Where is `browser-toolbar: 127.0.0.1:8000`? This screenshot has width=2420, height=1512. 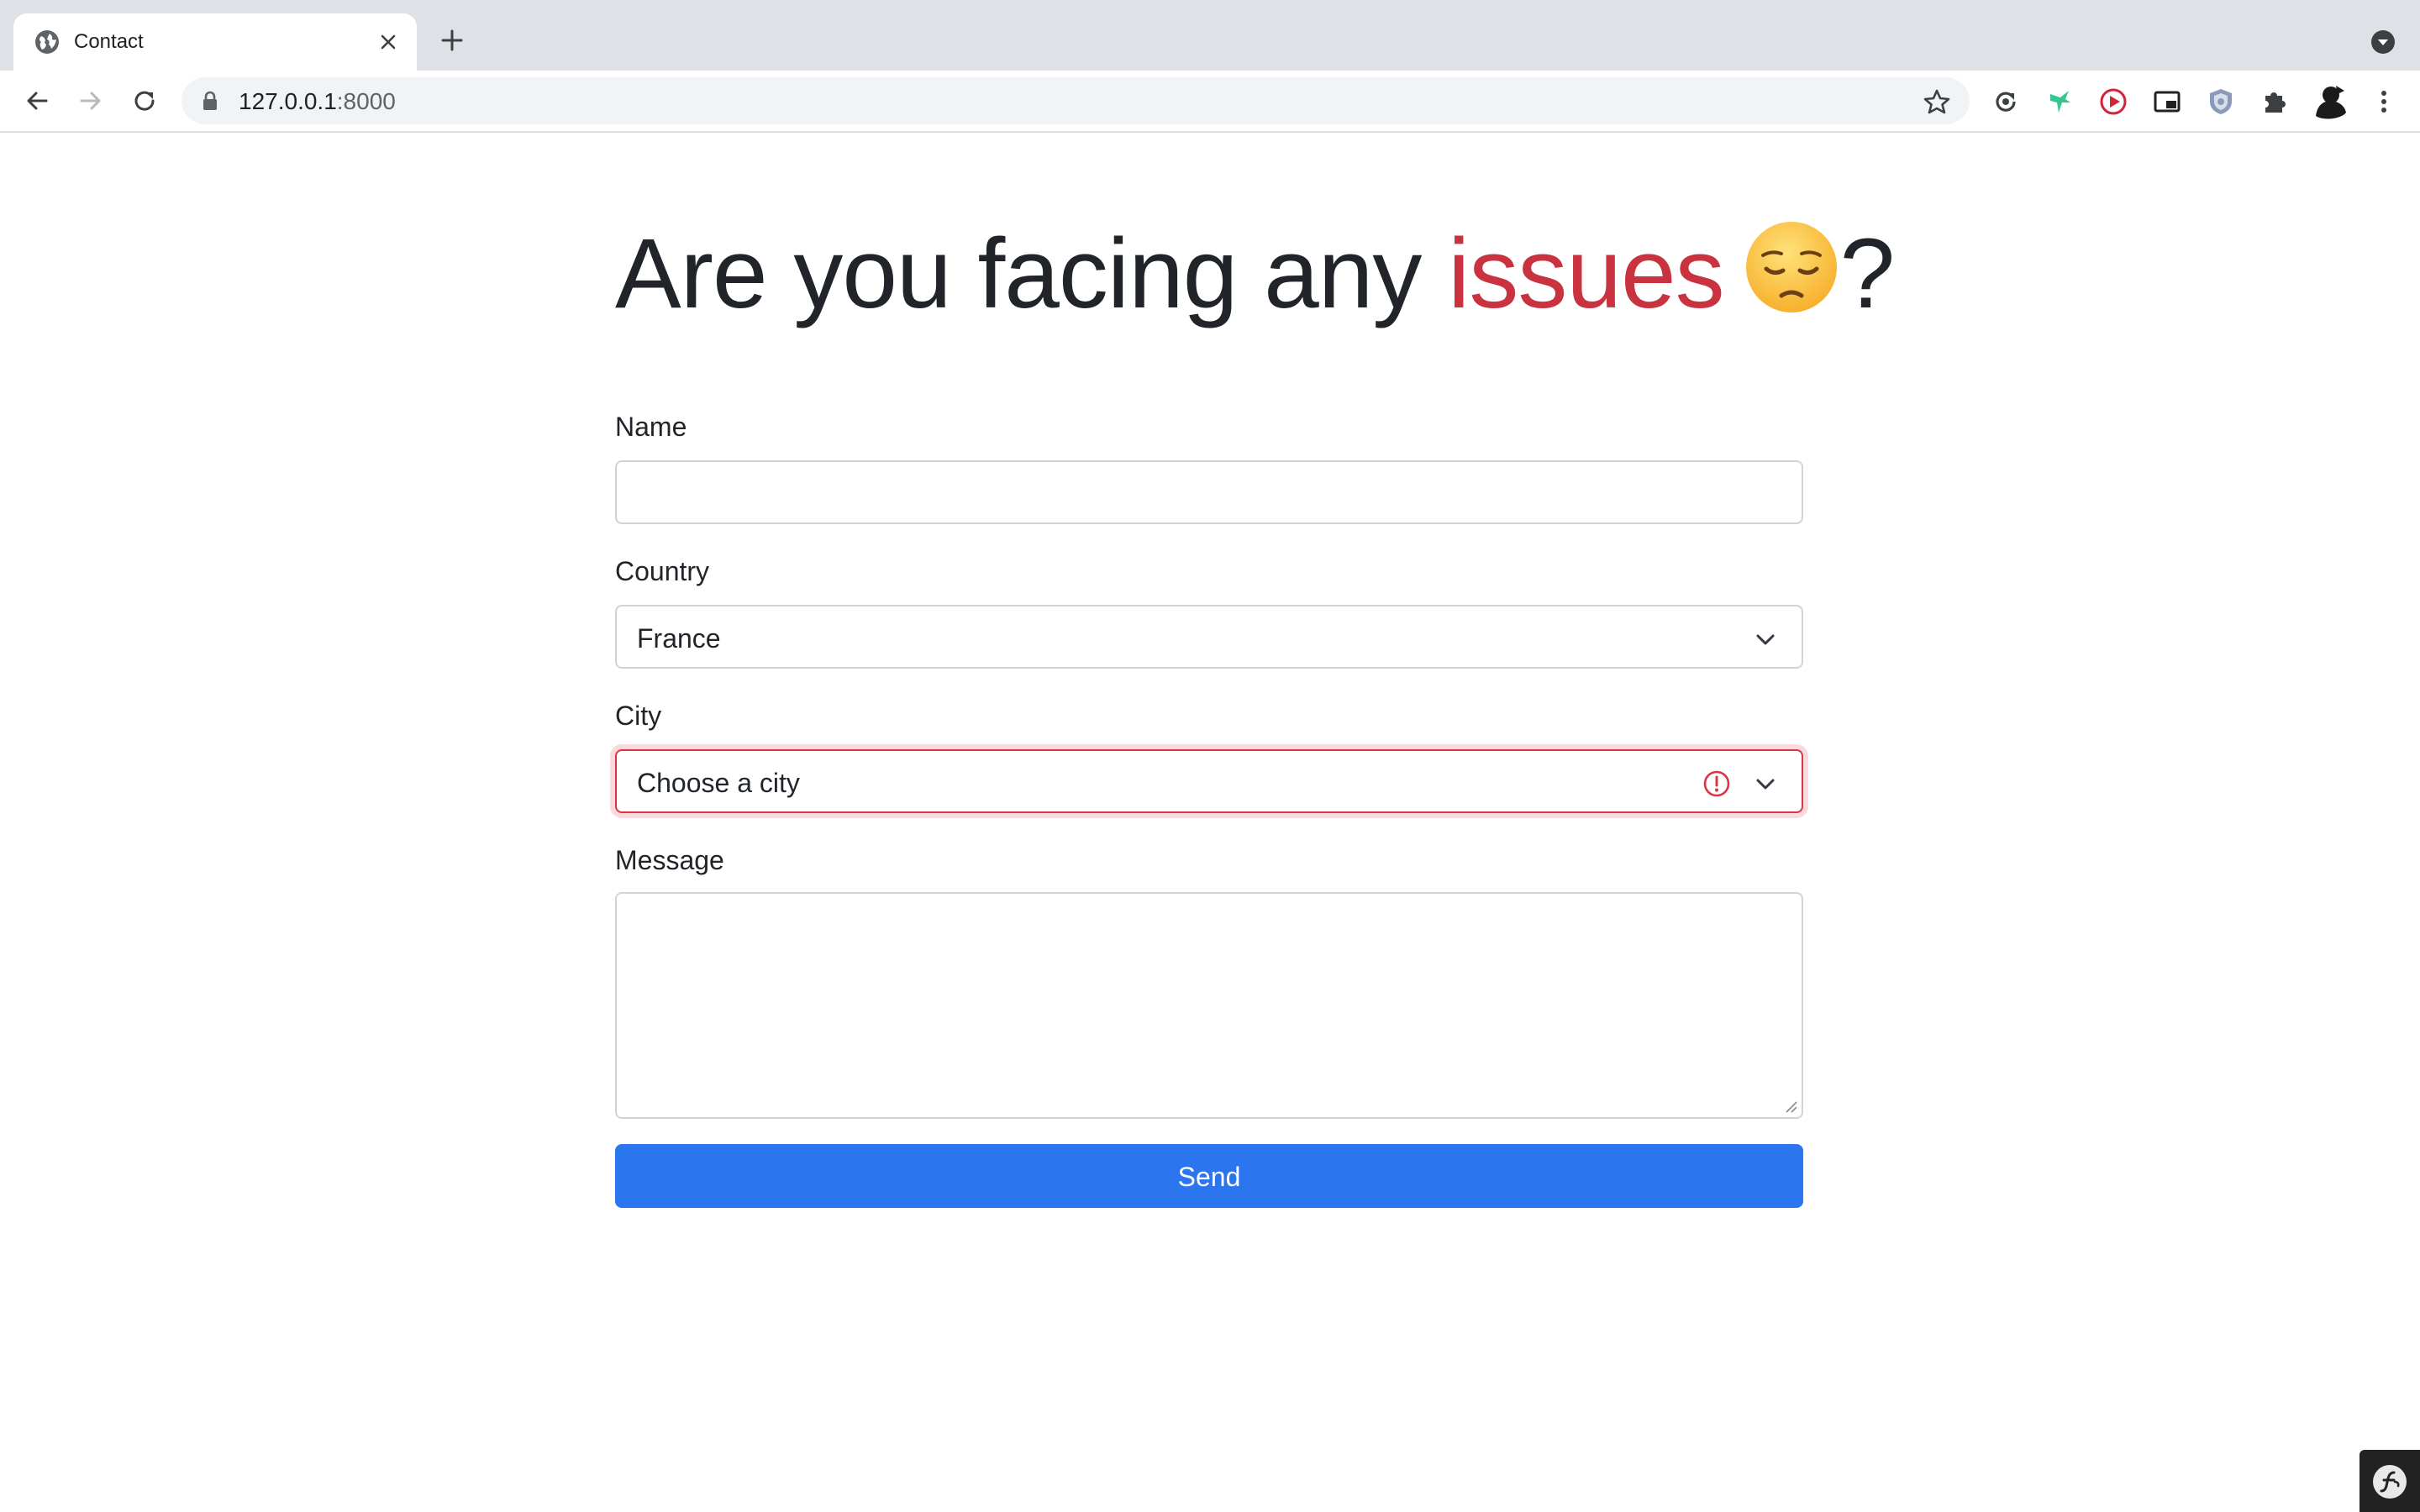
browser-toolbar: 127.0.0.1:8000 is located at coordinates (1210, 102).